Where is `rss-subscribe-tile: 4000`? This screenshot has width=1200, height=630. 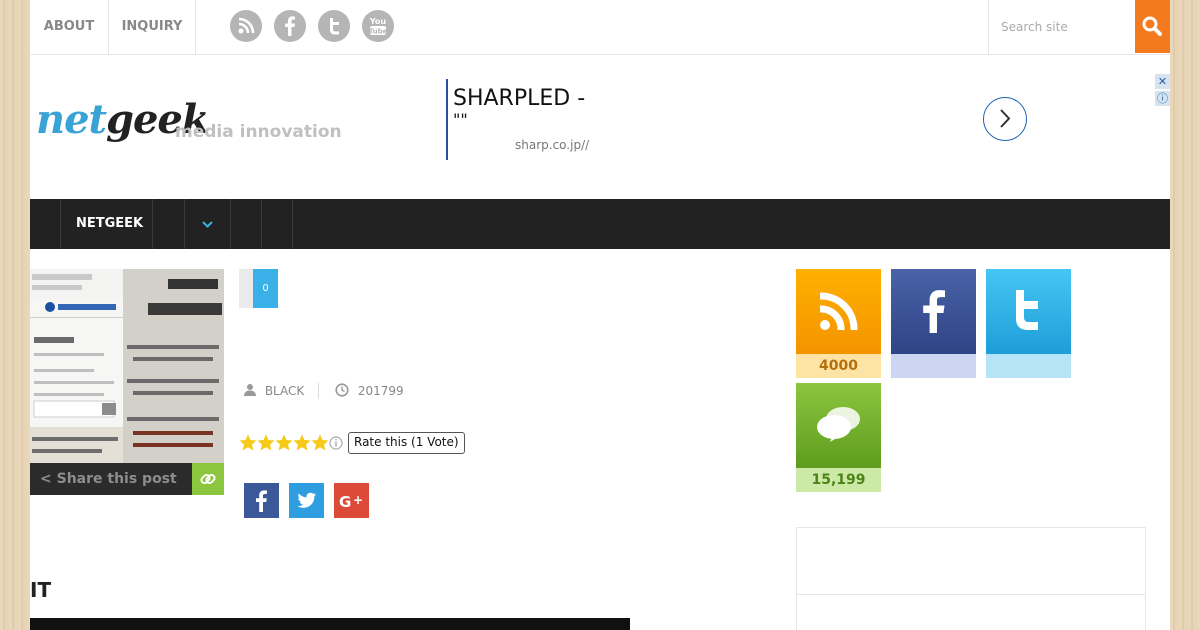
rss-subscribe-tile: 4000 is located at coordinates (838, 323).